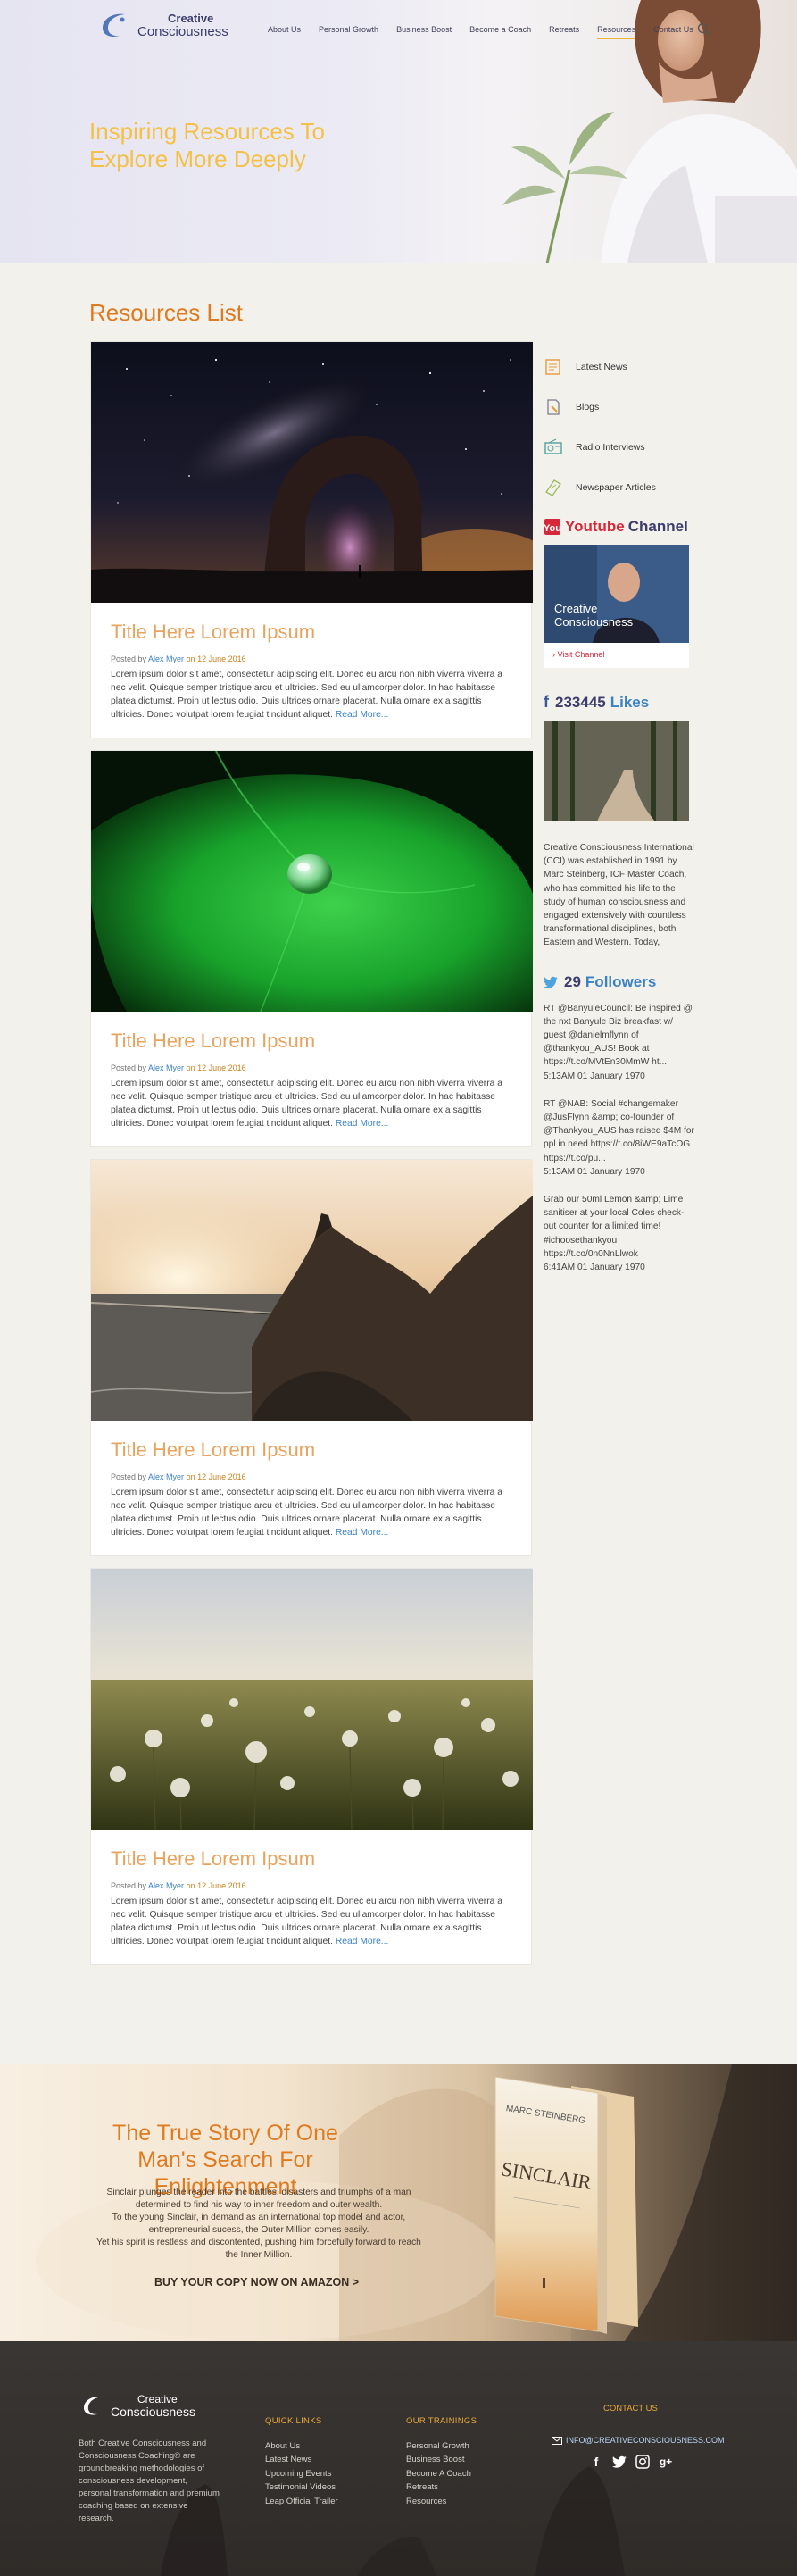 This screenshot has width=797, height=2576. What do you see at coordinates (302, 2446) in the screenshot?
I see `footer-link-about-us: About Us` at bounding box center [302, 2446].